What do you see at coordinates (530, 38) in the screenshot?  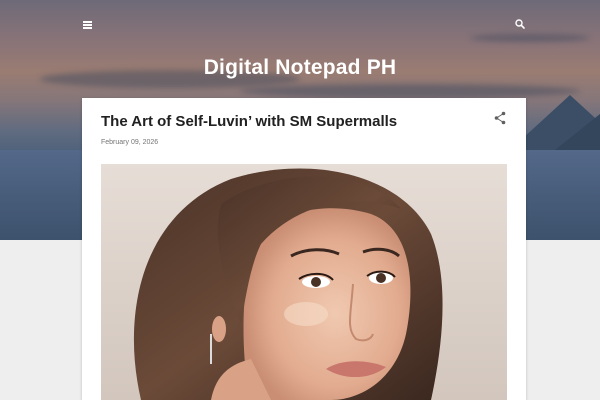 I see `banner-cloud` at bounding box center [530, 38].